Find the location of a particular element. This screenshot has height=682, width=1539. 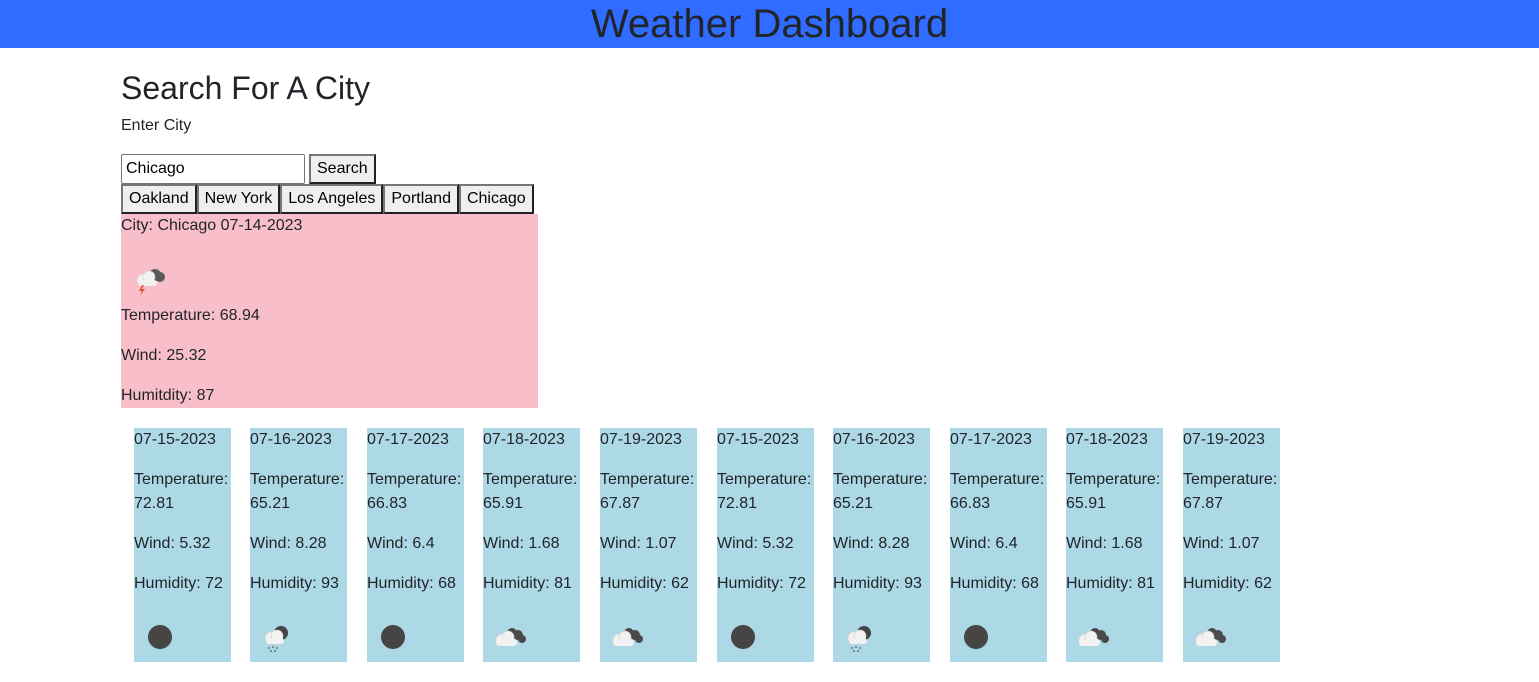

history-button-new-york: New York is located at coordinates (238, 199).